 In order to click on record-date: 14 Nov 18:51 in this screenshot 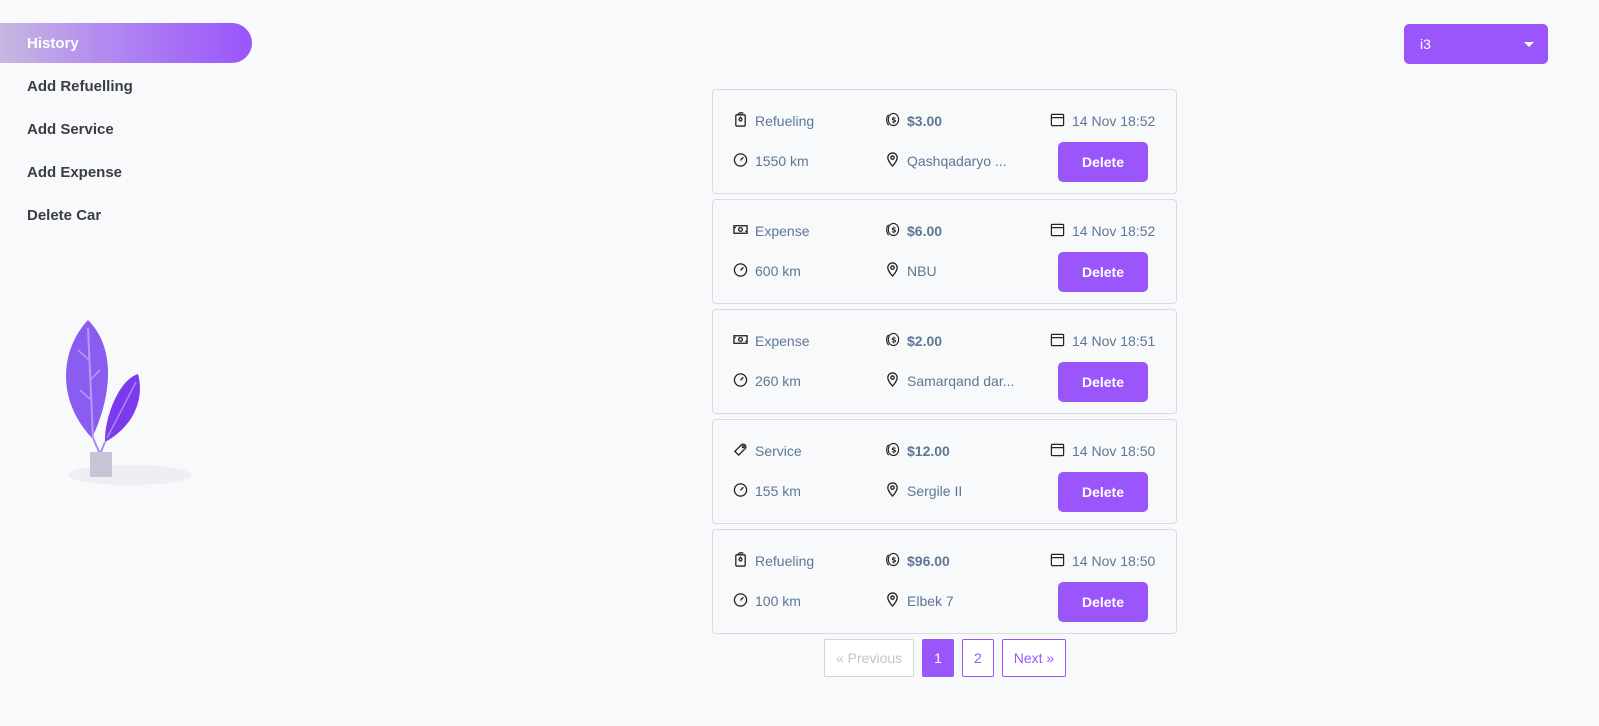, I will do `click(1102, 341)`.